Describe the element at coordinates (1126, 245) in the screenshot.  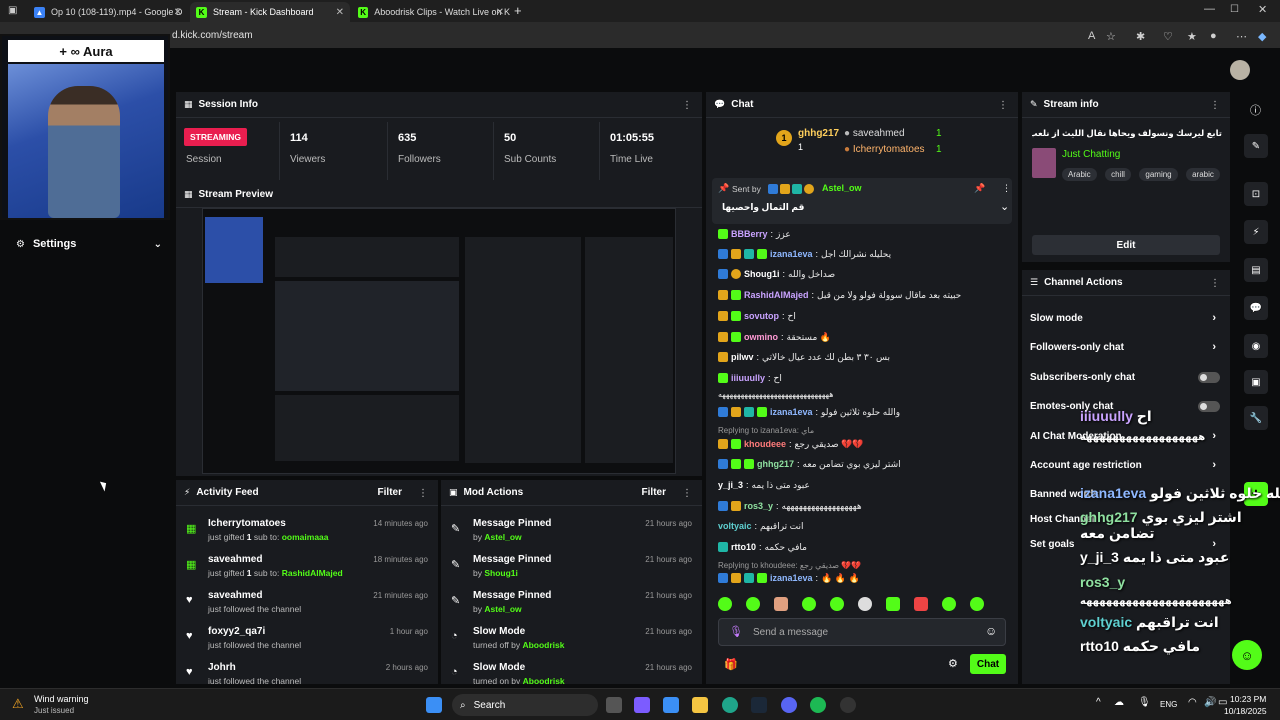
I see `edit-button: Edit` at that location.